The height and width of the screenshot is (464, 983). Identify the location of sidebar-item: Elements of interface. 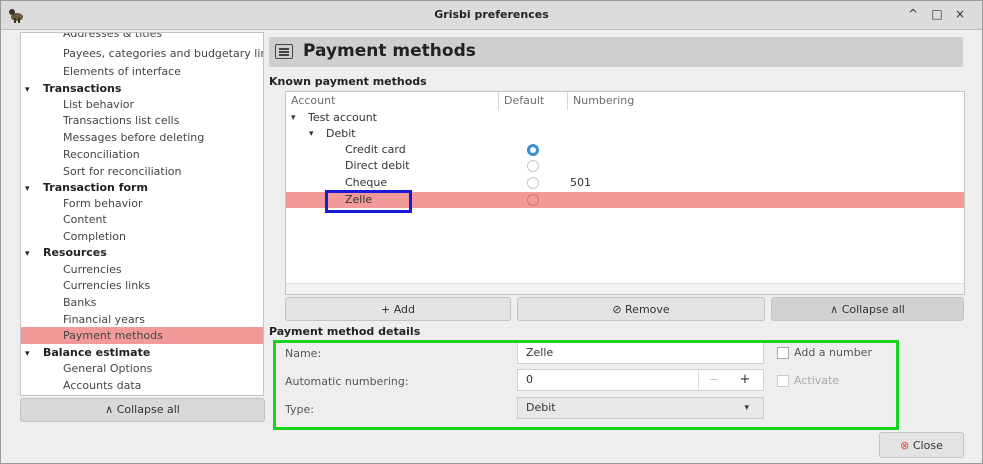
(142, 71).